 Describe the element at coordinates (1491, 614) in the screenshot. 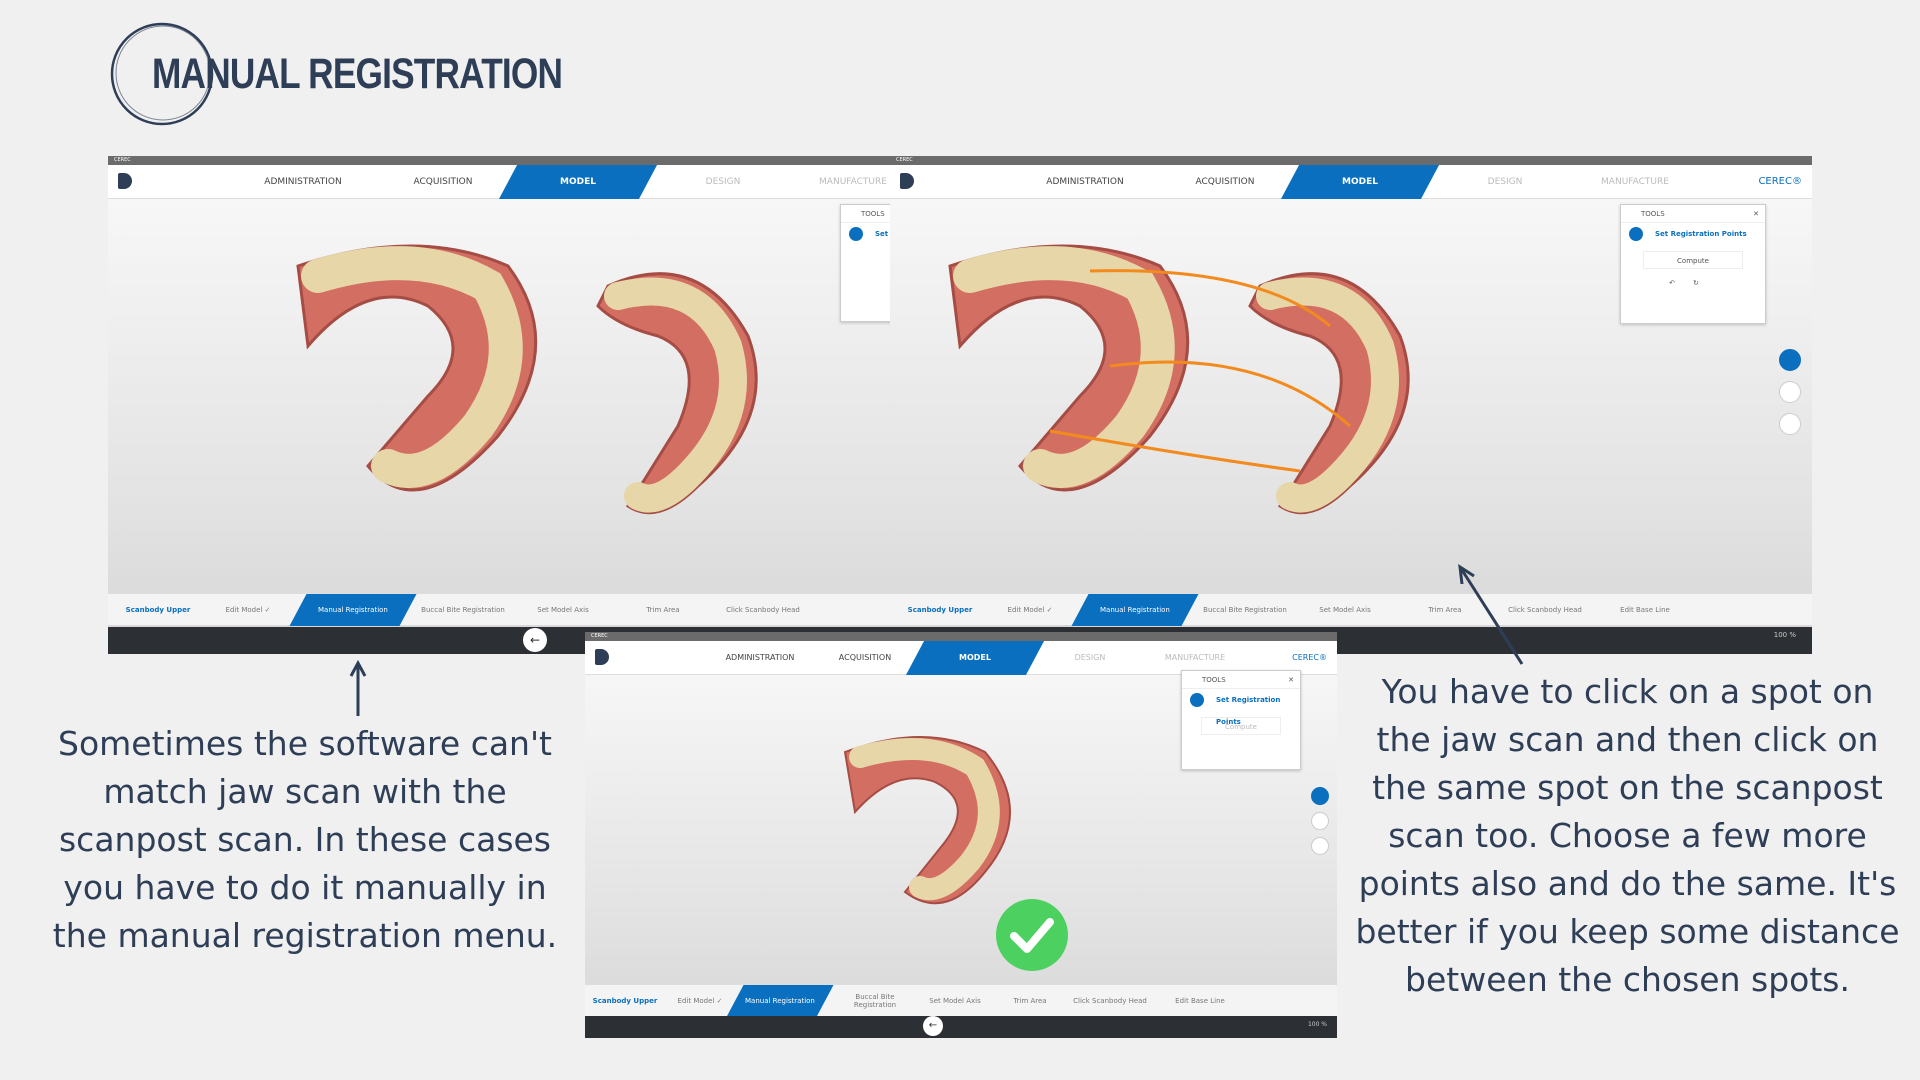

I see `right-arrow-icon` at that location.